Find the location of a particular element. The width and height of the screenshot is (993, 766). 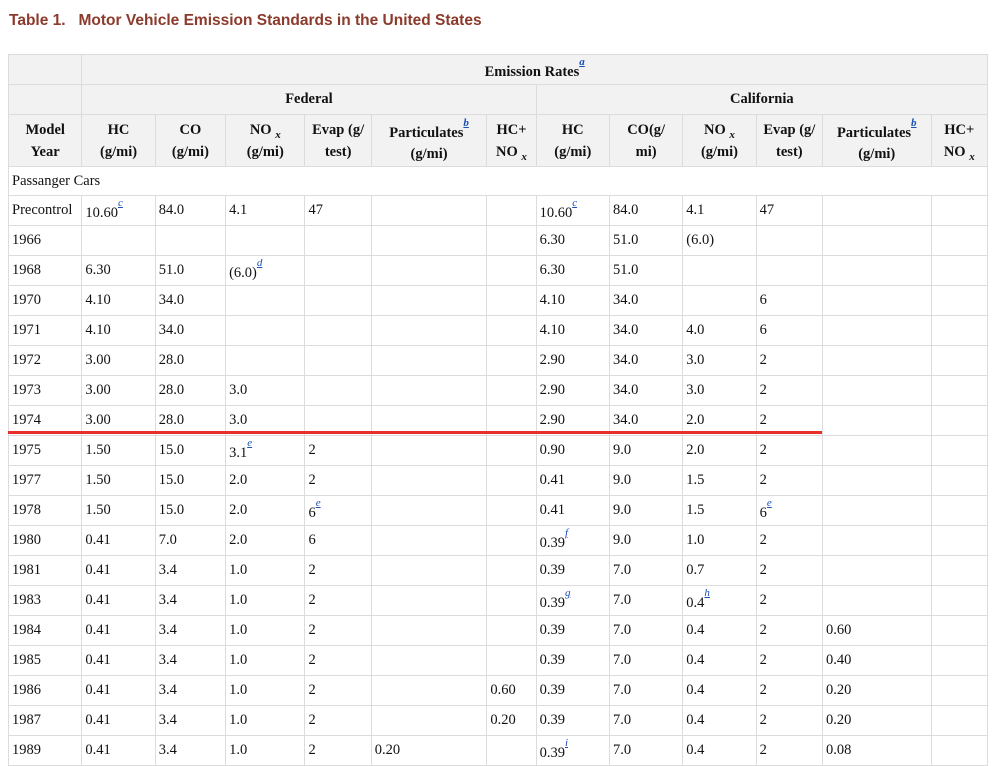

cell-model-year: Precontrol is located at coordinates (45, 210).